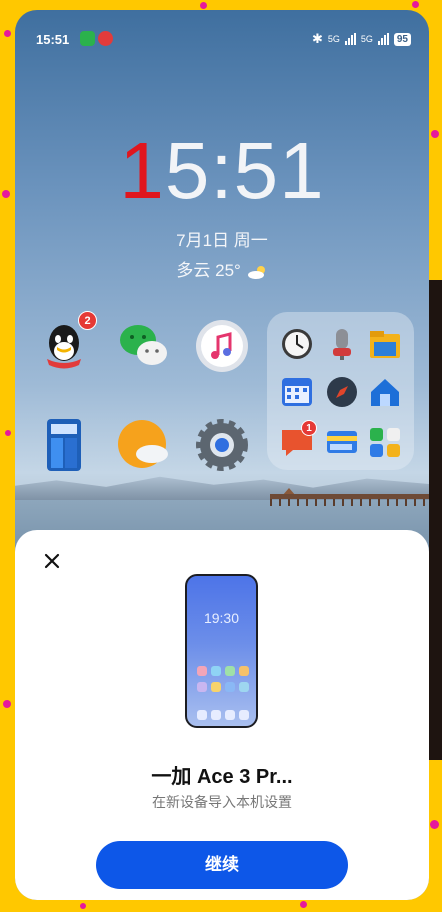 This screenshot has width=442, height=912. I want to click on status-bar: 15:51 ✱ 5G 5G 95, so click(222, 30).